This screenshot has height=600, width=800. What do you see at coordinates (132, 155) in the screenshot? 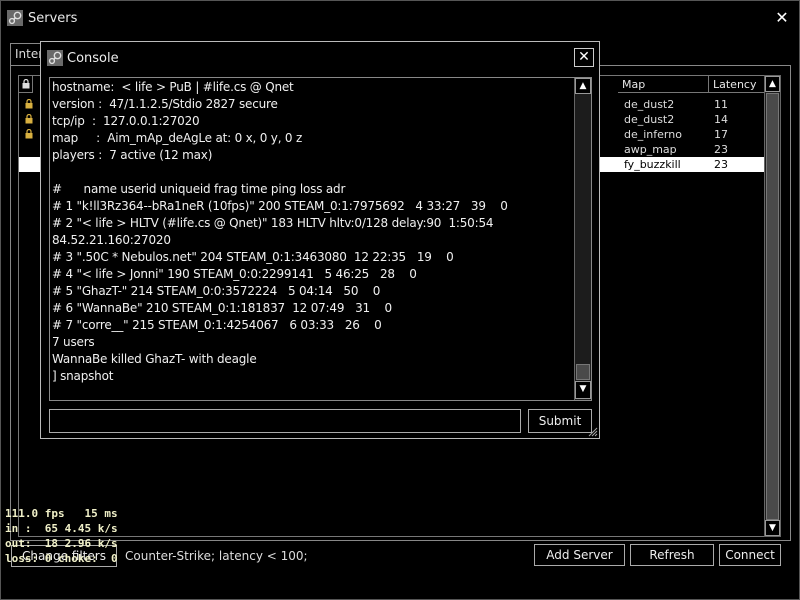
I see `console-line: players : 7 active (12 max)` at bounding box center [132, 155].